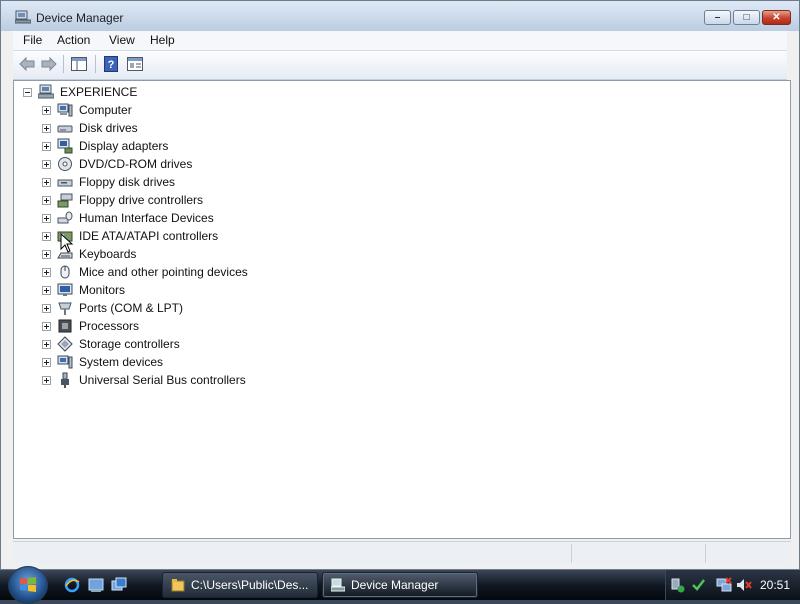 Image resolution: width=800 pixels, height=604 pixels. Describe the element at coordinates (65, 183) in the screenshot. I see `floppy-drive-icon` at that location.